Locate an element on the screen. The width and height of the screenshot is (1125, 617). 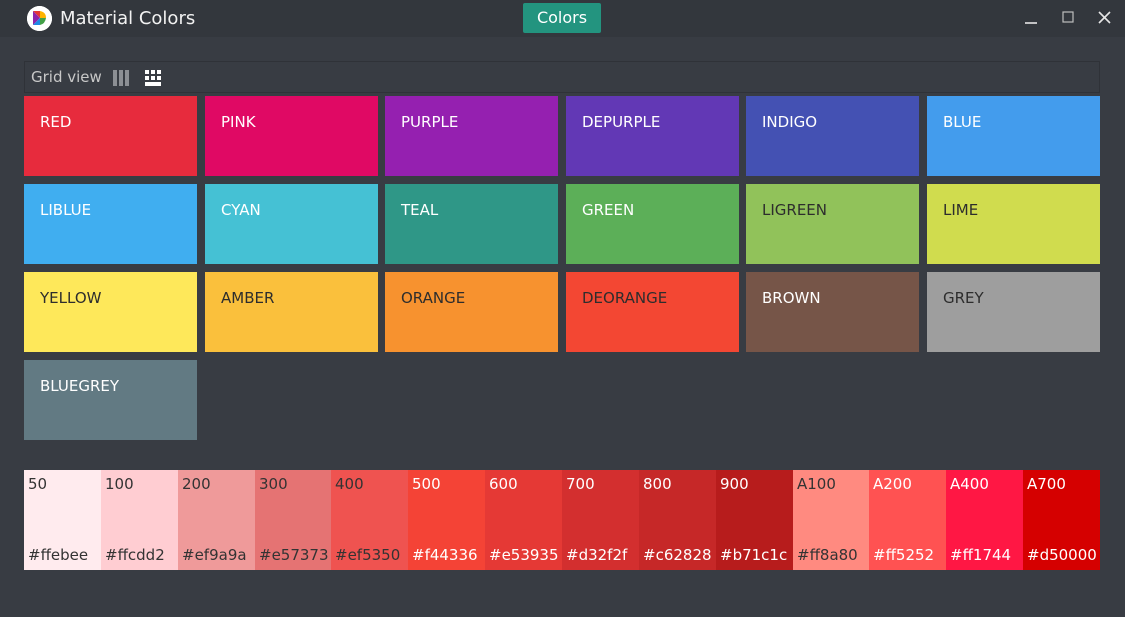
shade-name: A400 is located at coordinates (969, 484).